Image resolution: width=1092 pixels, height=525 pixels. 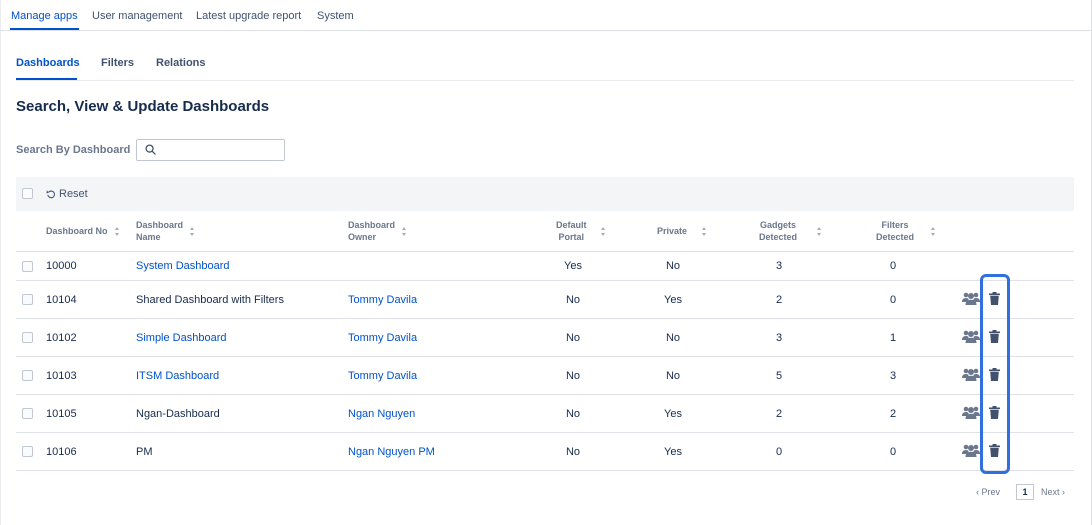 I want to click on search-box, so click(x=210, y=150).